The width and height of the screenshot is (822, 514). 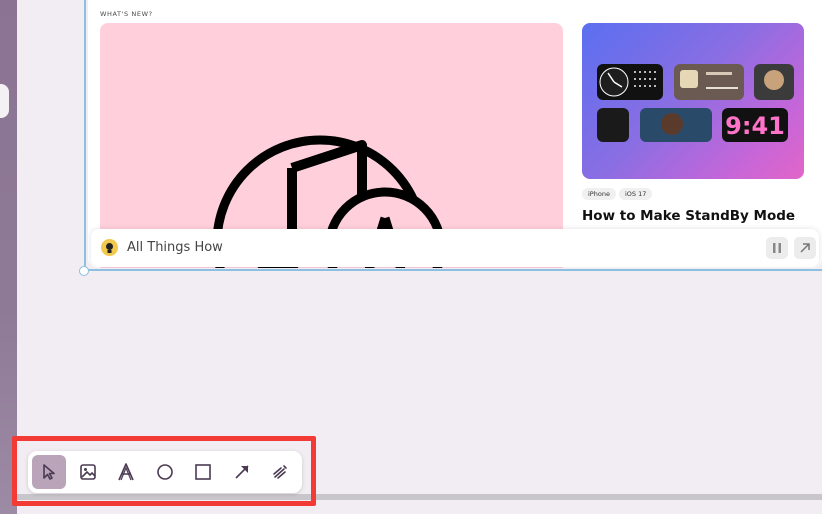 I want to click on sidebar-toggle, so click(x=4, y=101).